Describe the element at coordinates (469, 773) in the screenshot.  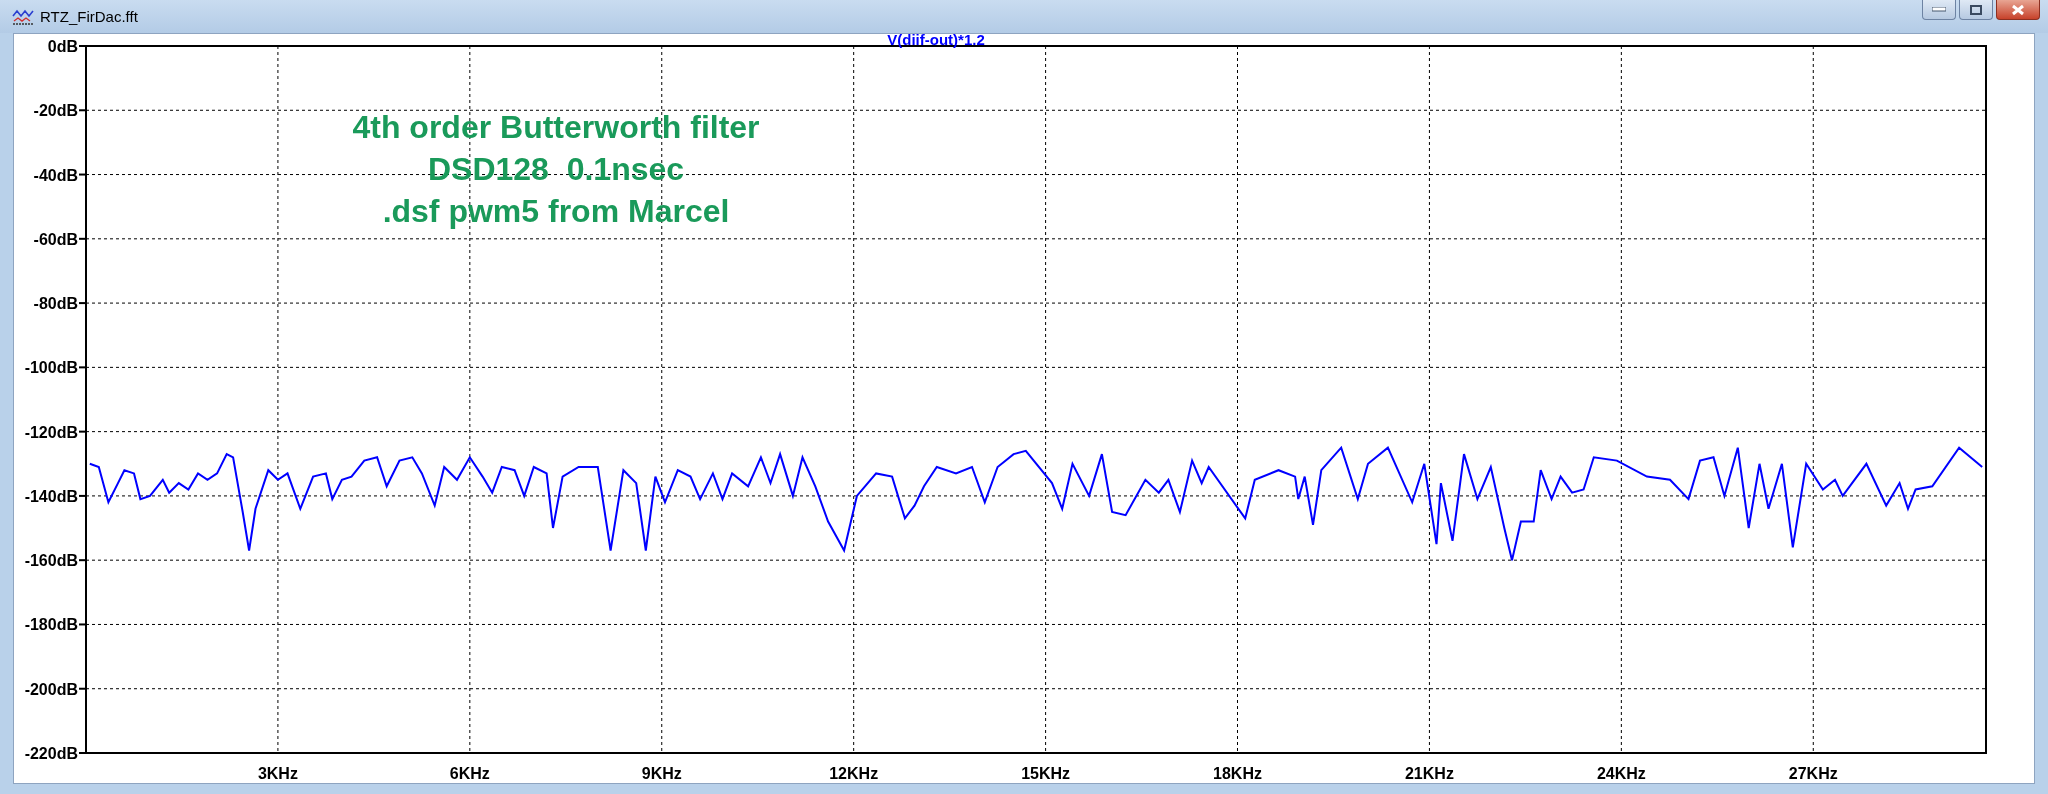
I see `x-tick-label: 6KHz` at that location.